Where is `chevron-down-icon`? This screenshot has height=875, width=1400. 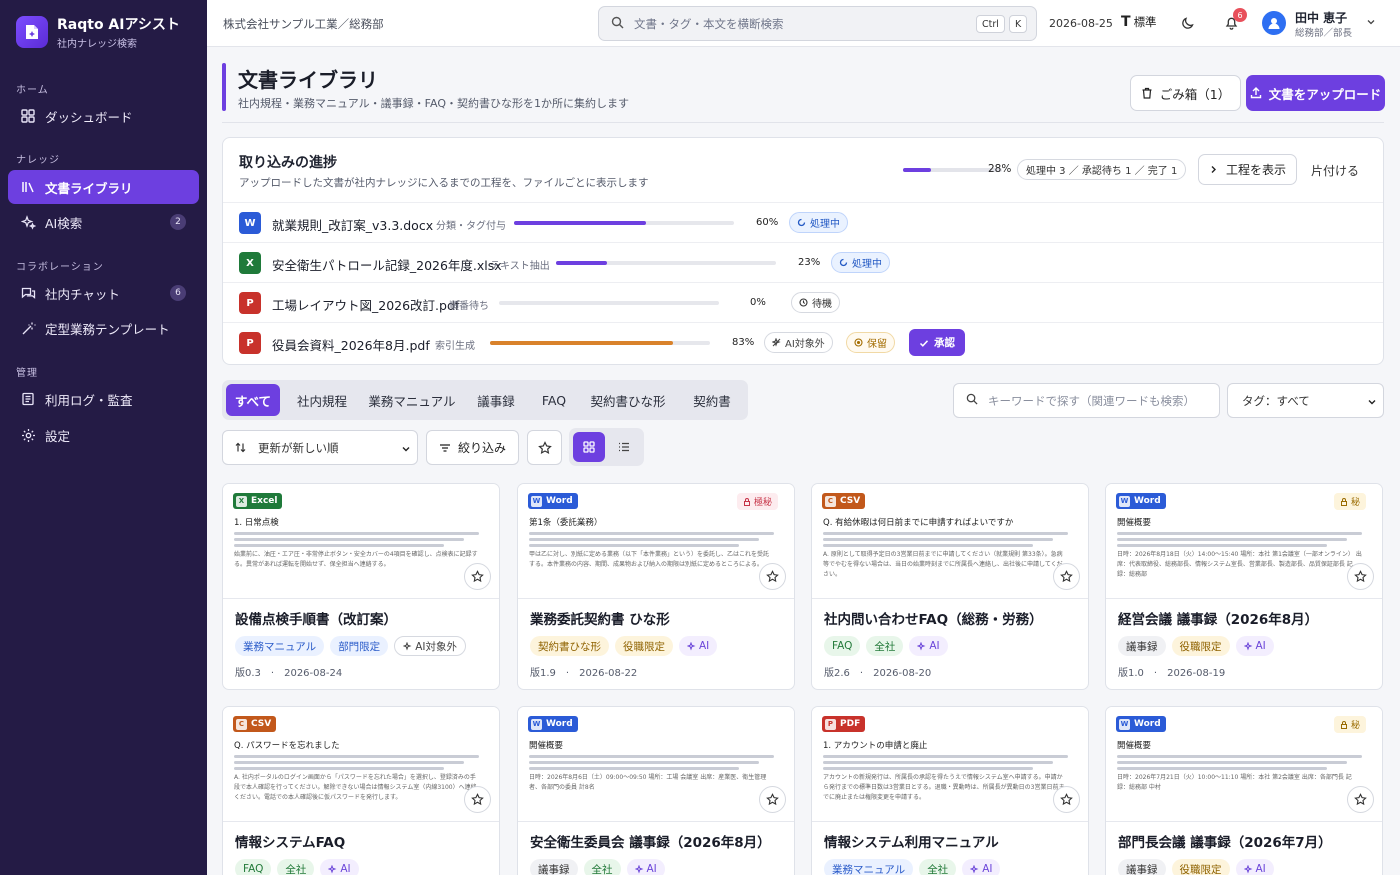
chevron-down-icon is located at coordinates (1371, 23).